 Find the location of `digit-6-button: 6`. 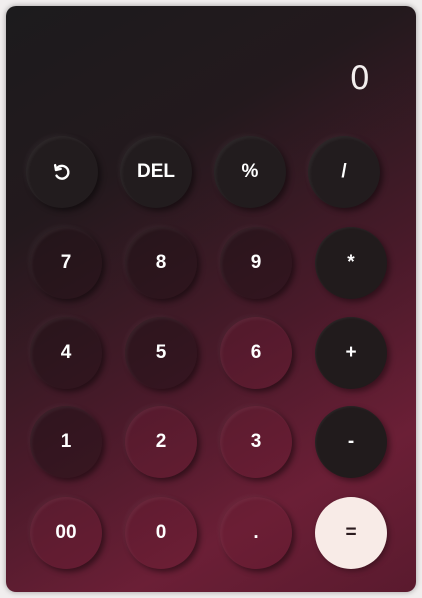

digit-6-button: 6 is located at coordinates (256, 353).